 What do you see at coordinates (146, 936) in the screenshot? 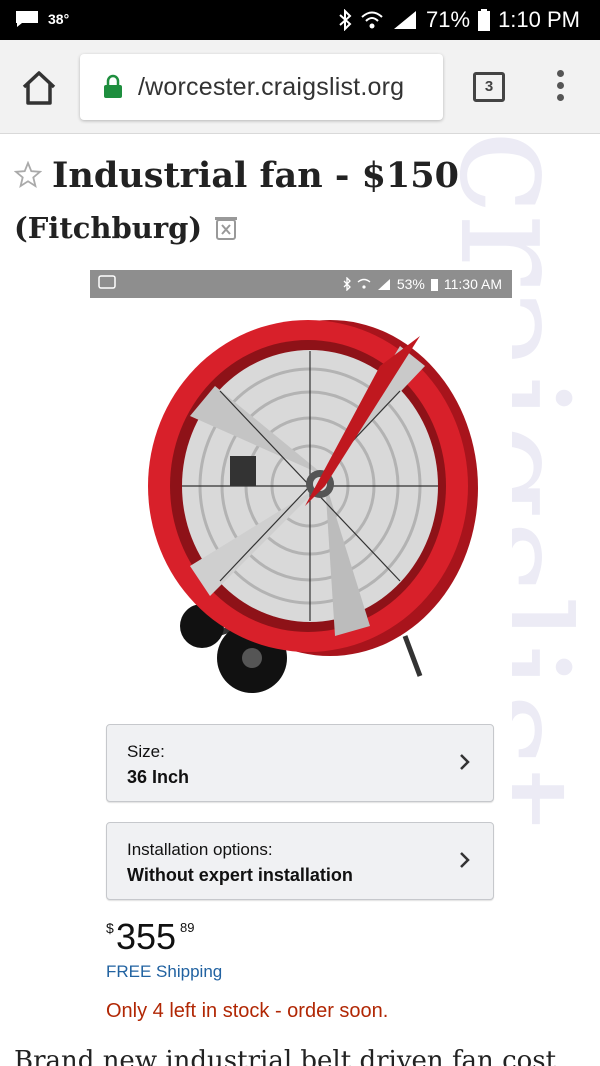
I see `price-whole: 355` at bounding box center [146, 936].